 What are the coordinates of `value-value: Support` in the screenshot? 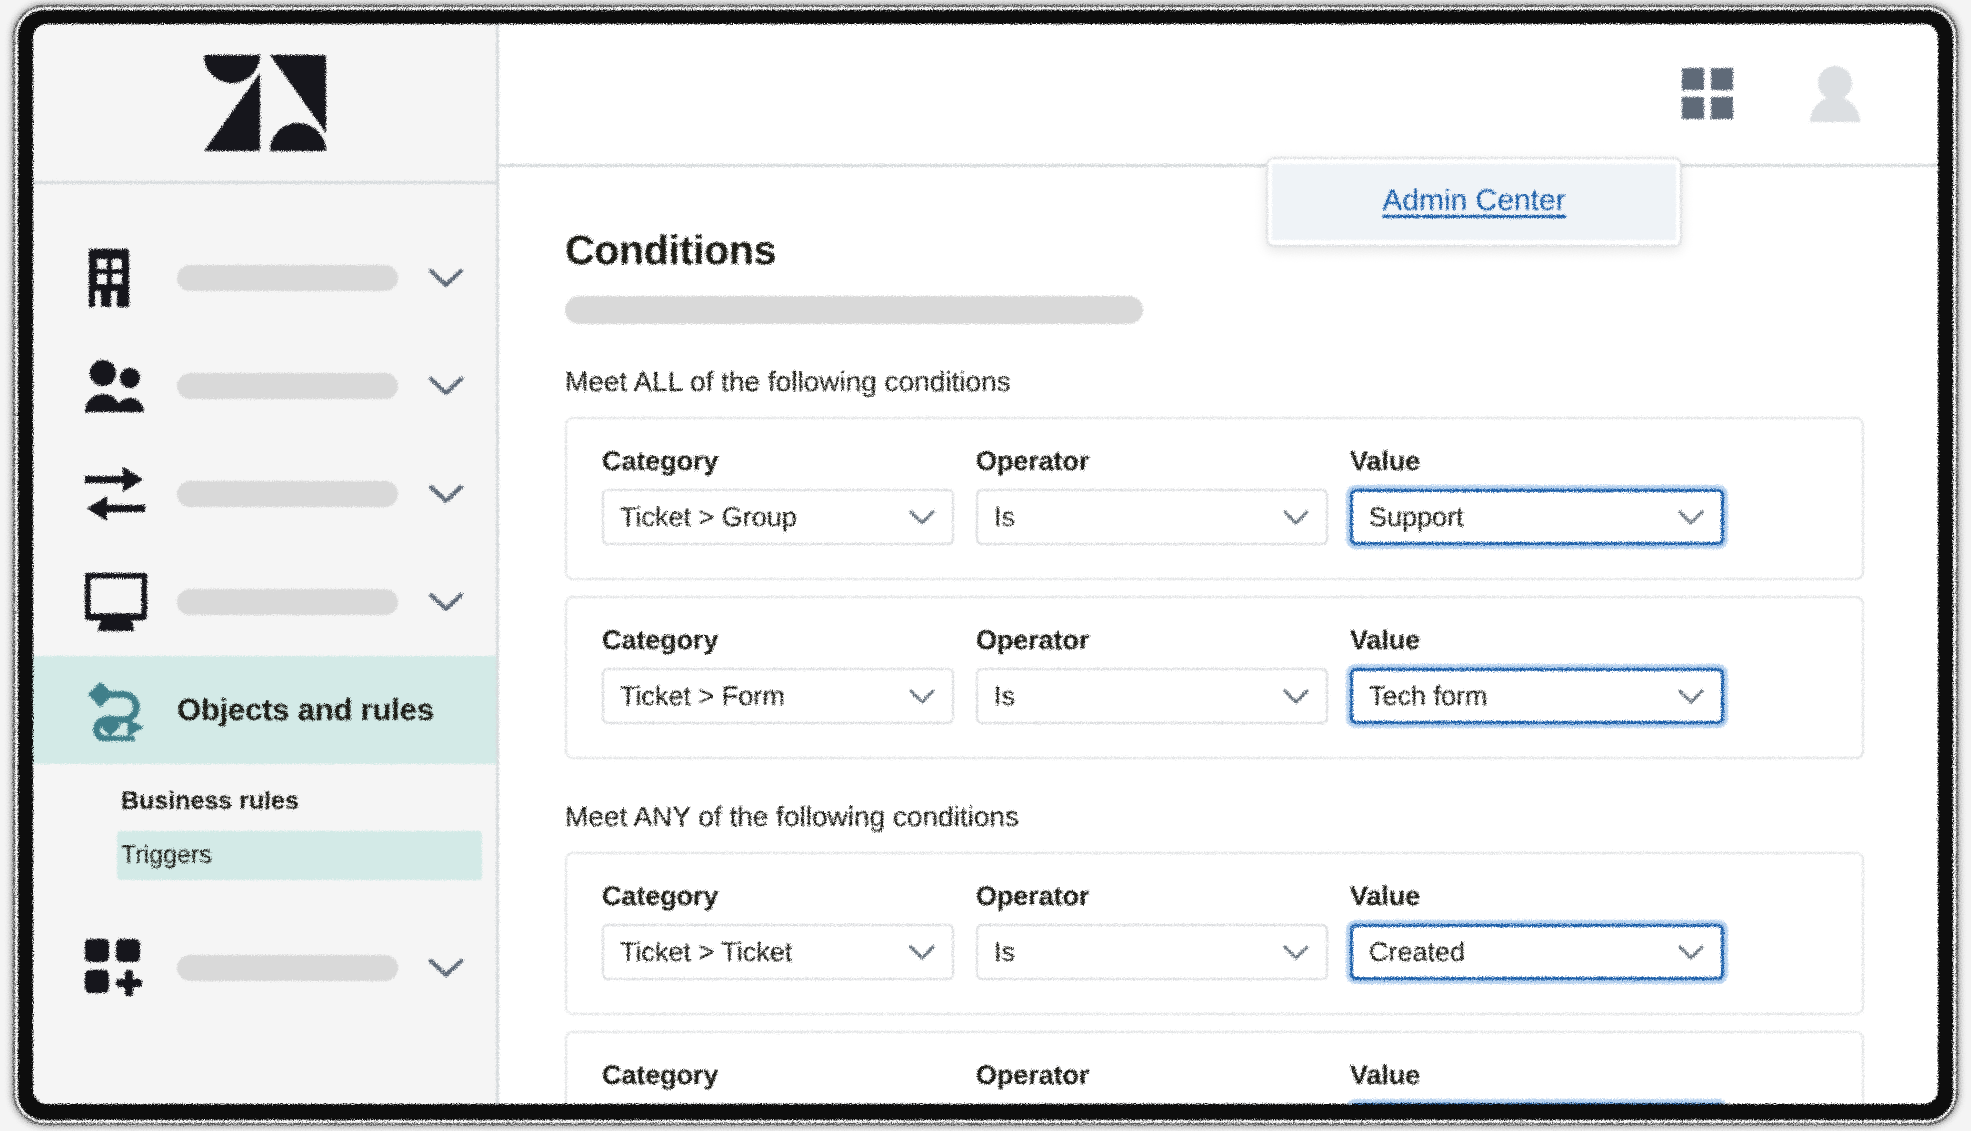 It's located at (1416, 516).